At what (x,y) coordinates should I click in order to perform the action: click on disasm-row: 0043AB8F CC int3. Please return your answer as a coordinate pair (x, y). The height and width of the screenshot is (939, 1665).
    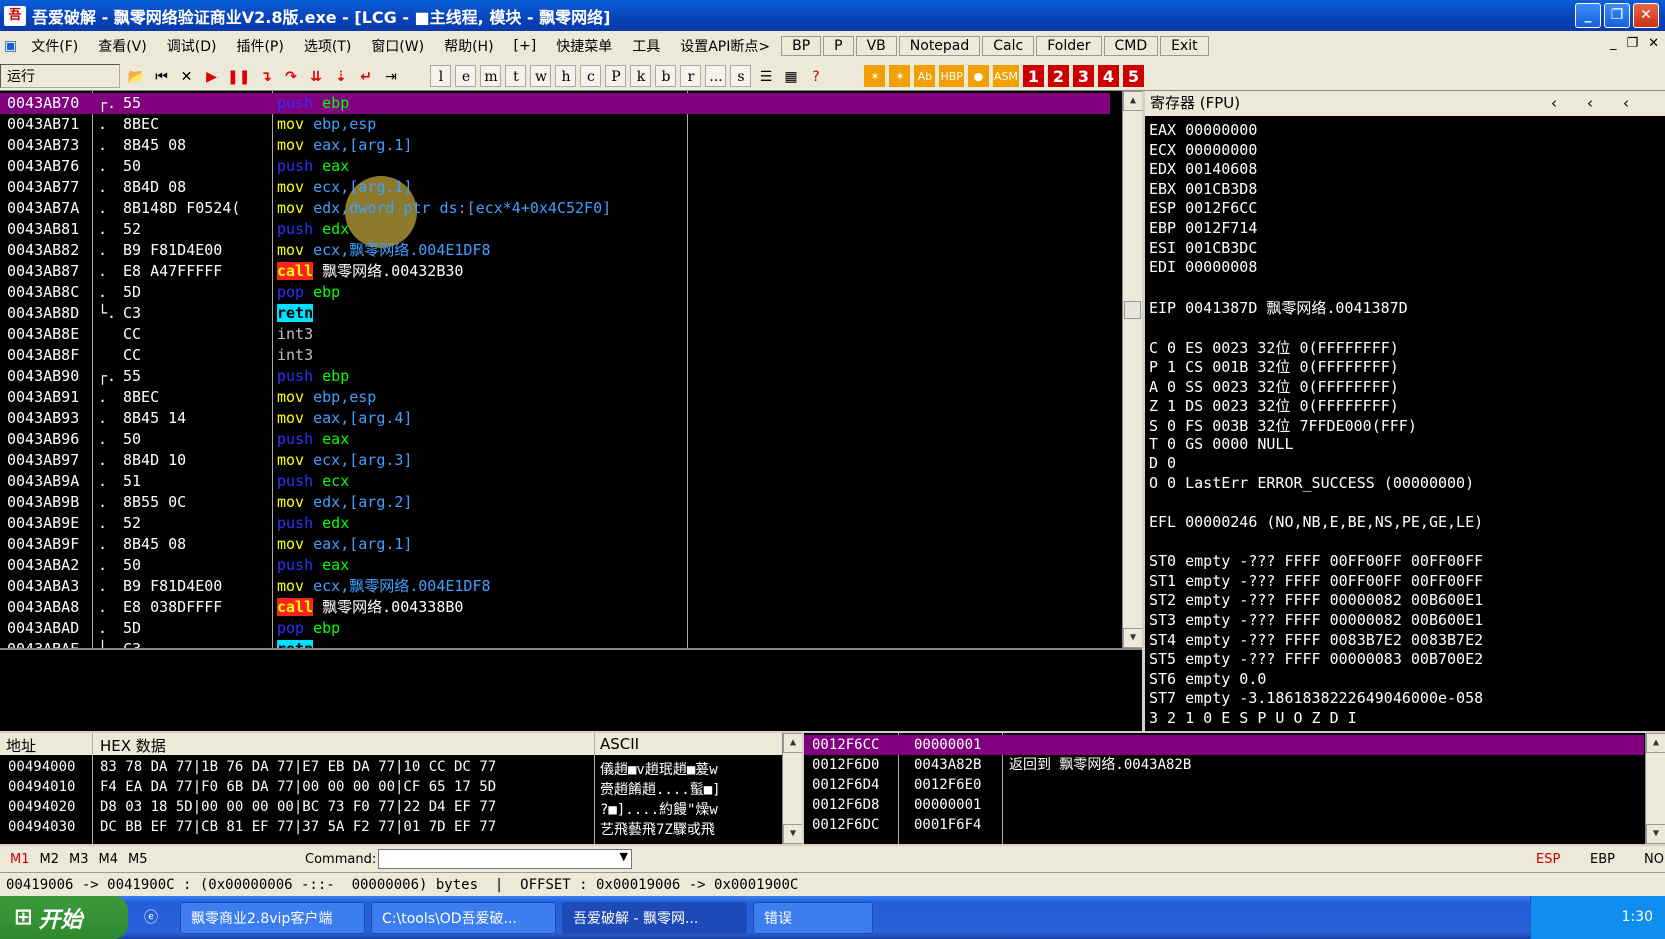
    Looking at the image, I should click on (555, 355).